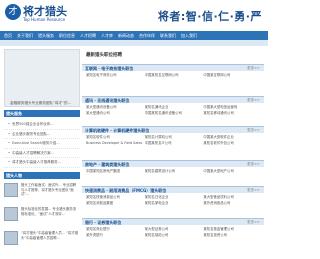 The height and width of the screenshot is (259, 320). Describe the element at coordinates (103, 223) in the screenshot. I see `category-title: 银行 · 证券猎头职位` at that location.